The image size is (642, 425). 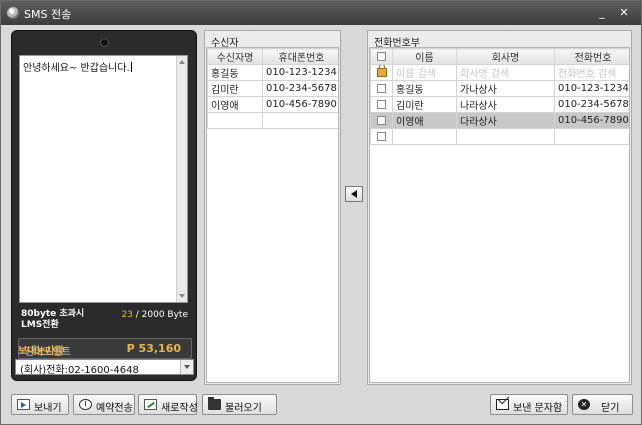 I want to click on send-button: 보내기, so click(x=40, y=404).